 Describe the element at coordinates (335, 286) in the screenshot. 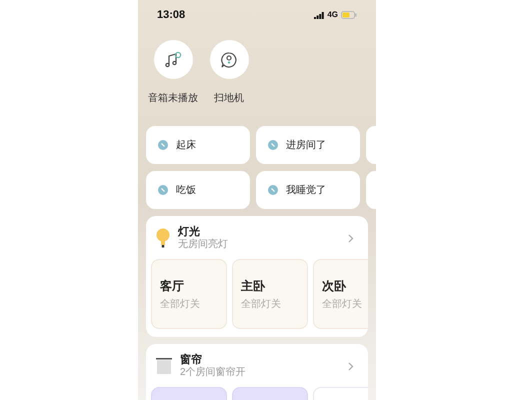

I see `room-name: 次卧` at that location.